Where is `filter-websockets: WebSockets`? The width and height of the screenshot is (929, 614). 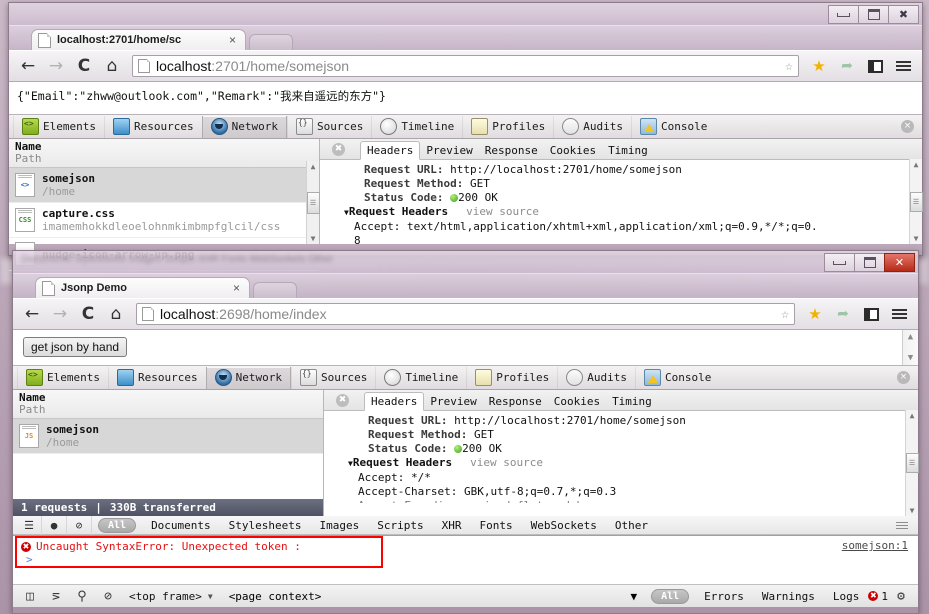 filter-websockets: WebSockets is located at coordinates (564, 525).